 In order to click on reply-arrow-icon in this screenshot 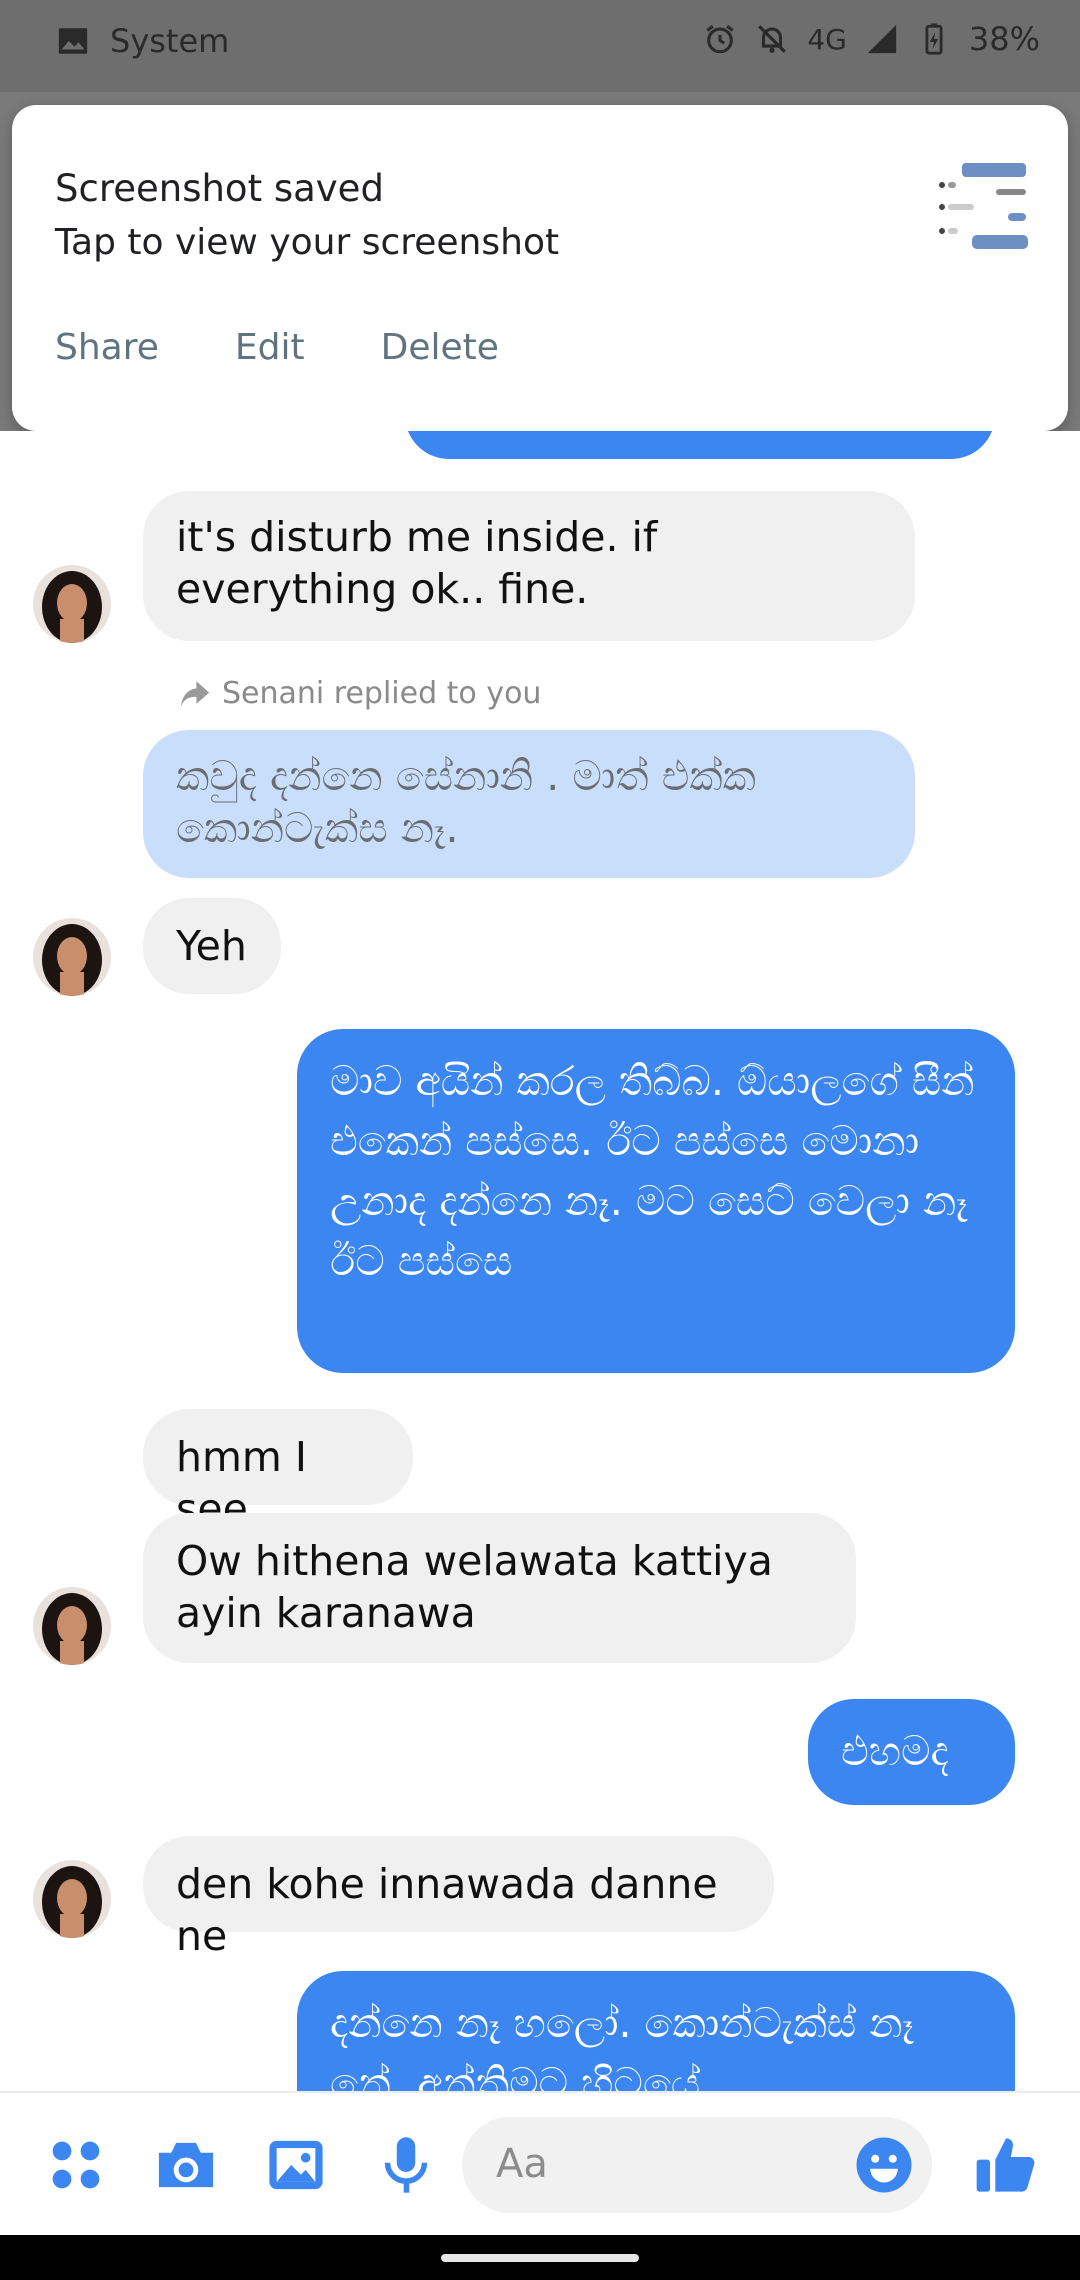, I will do `click(195, 693)`.